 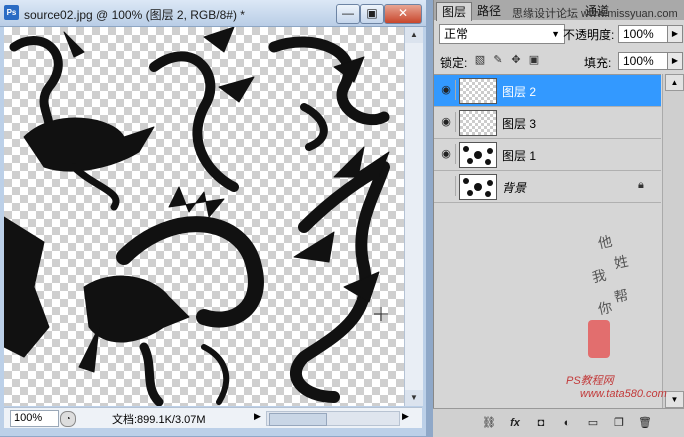 I want to click on minimize-button: —, so click(x=348, y=14).